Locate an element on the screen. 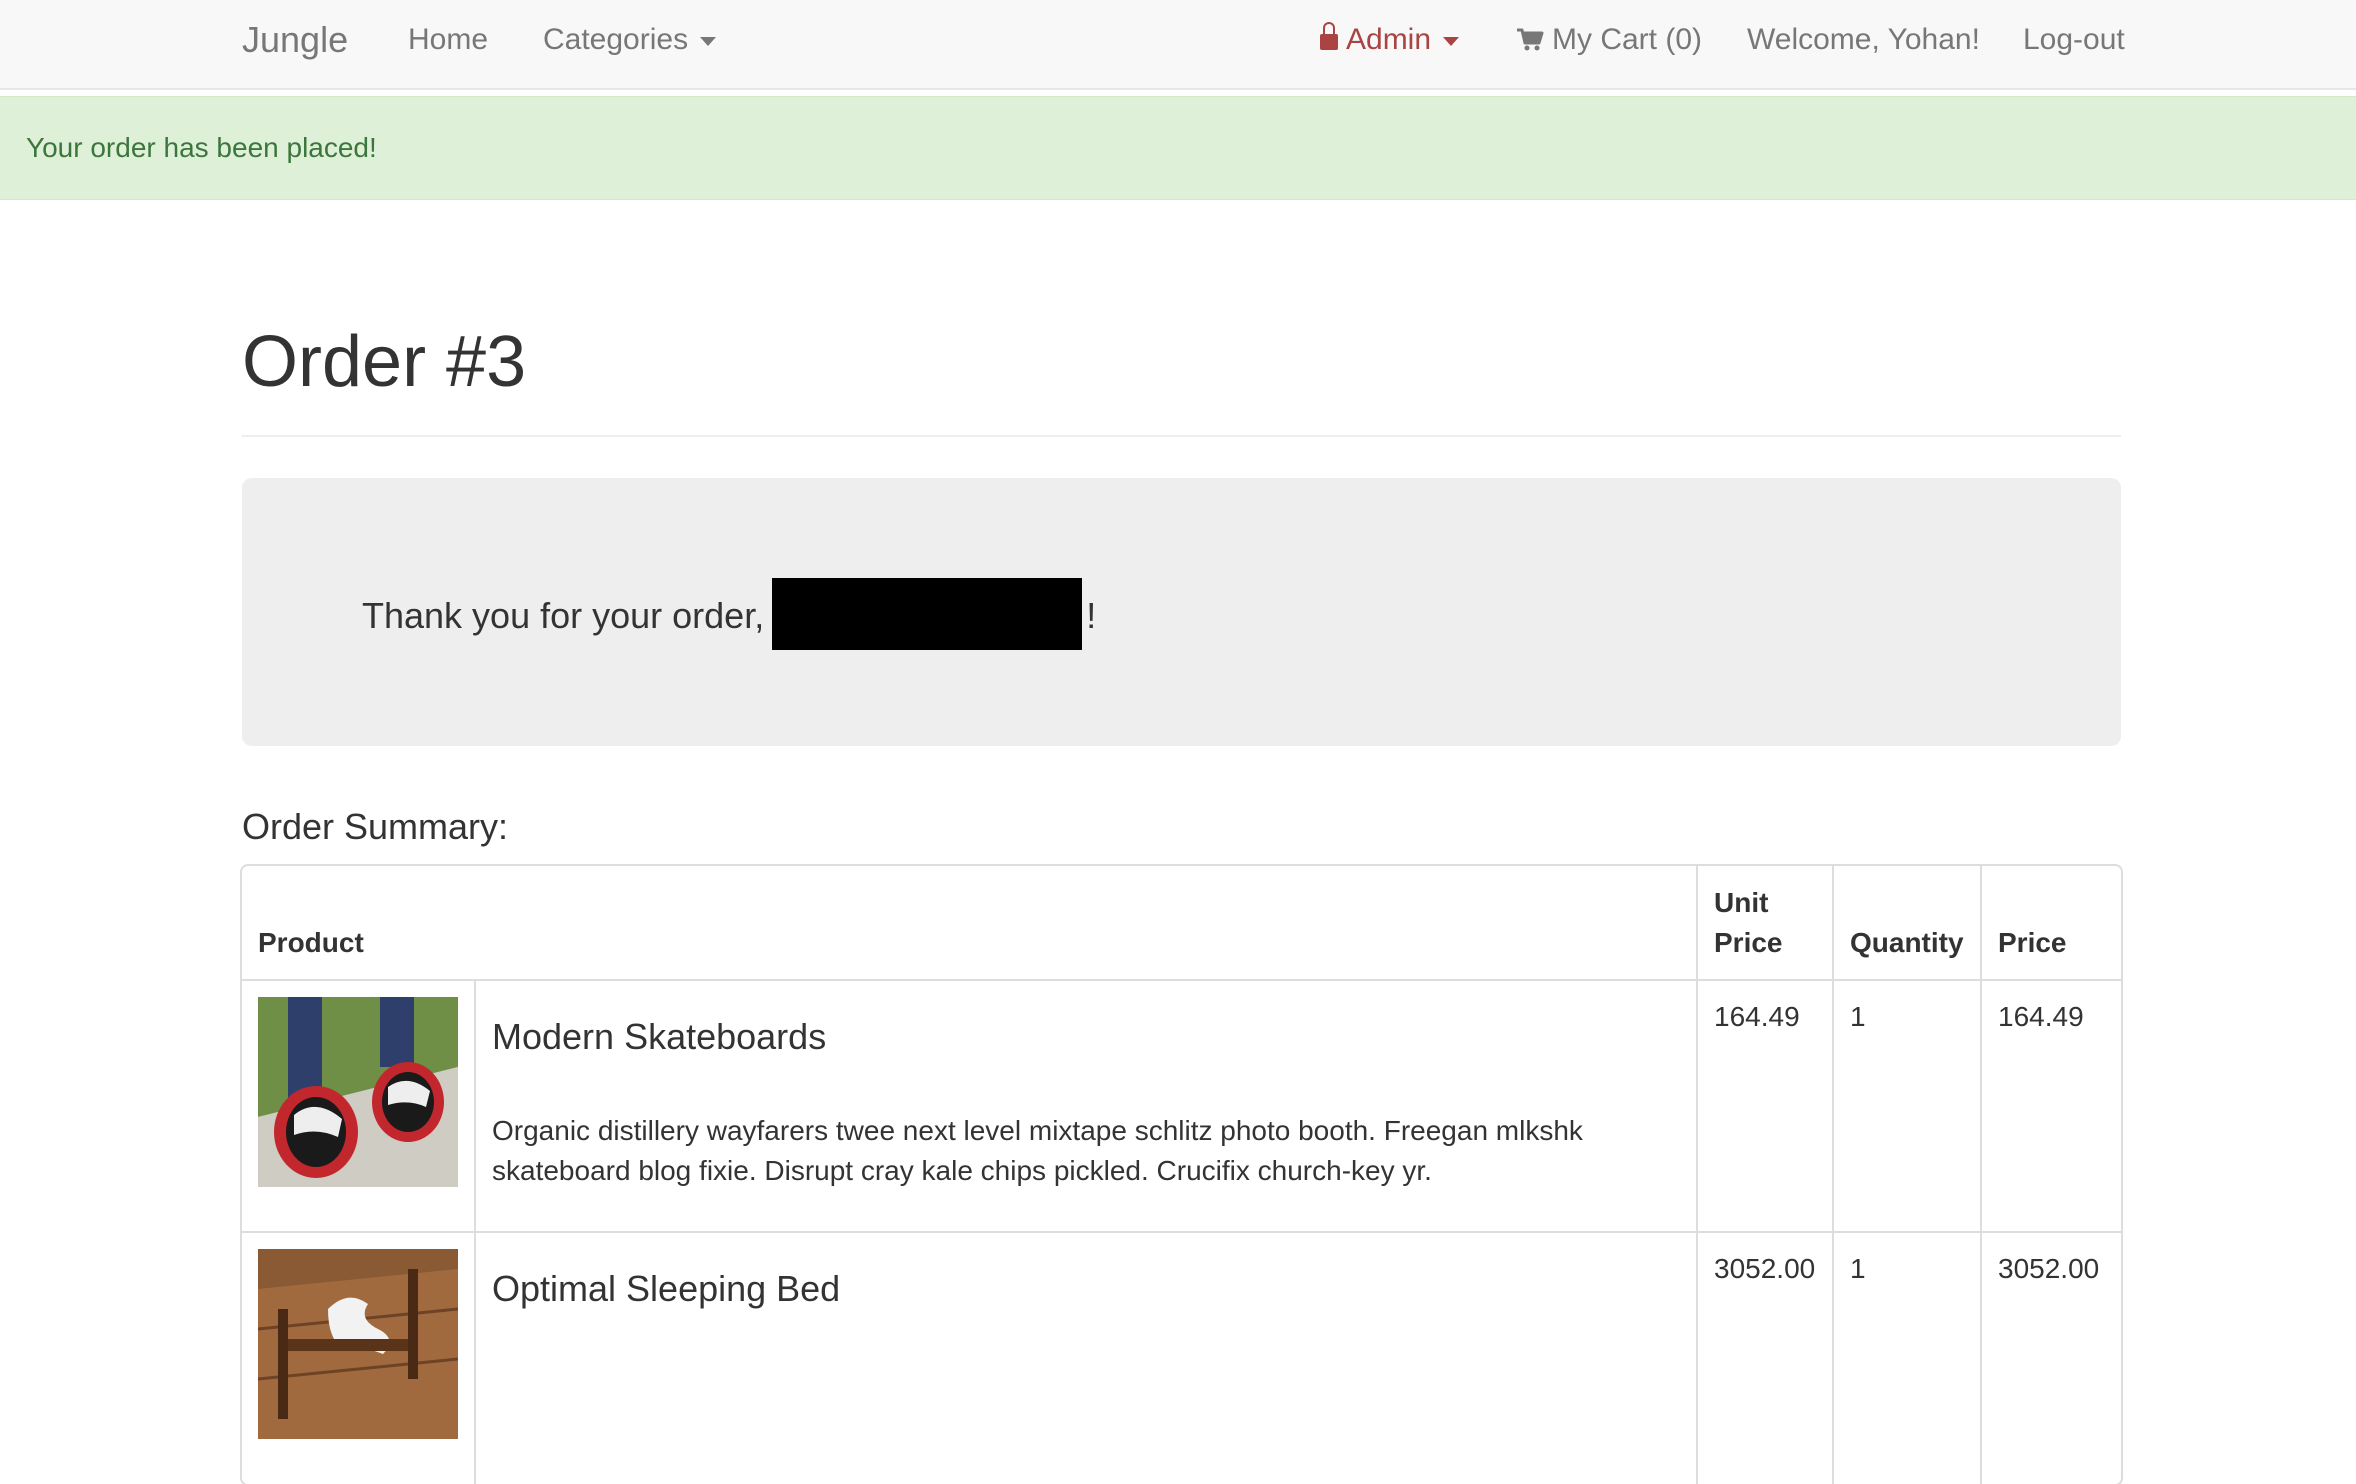  table-header-row: Product Unit Price Quantity Price is located at coordinates (1181, 923).